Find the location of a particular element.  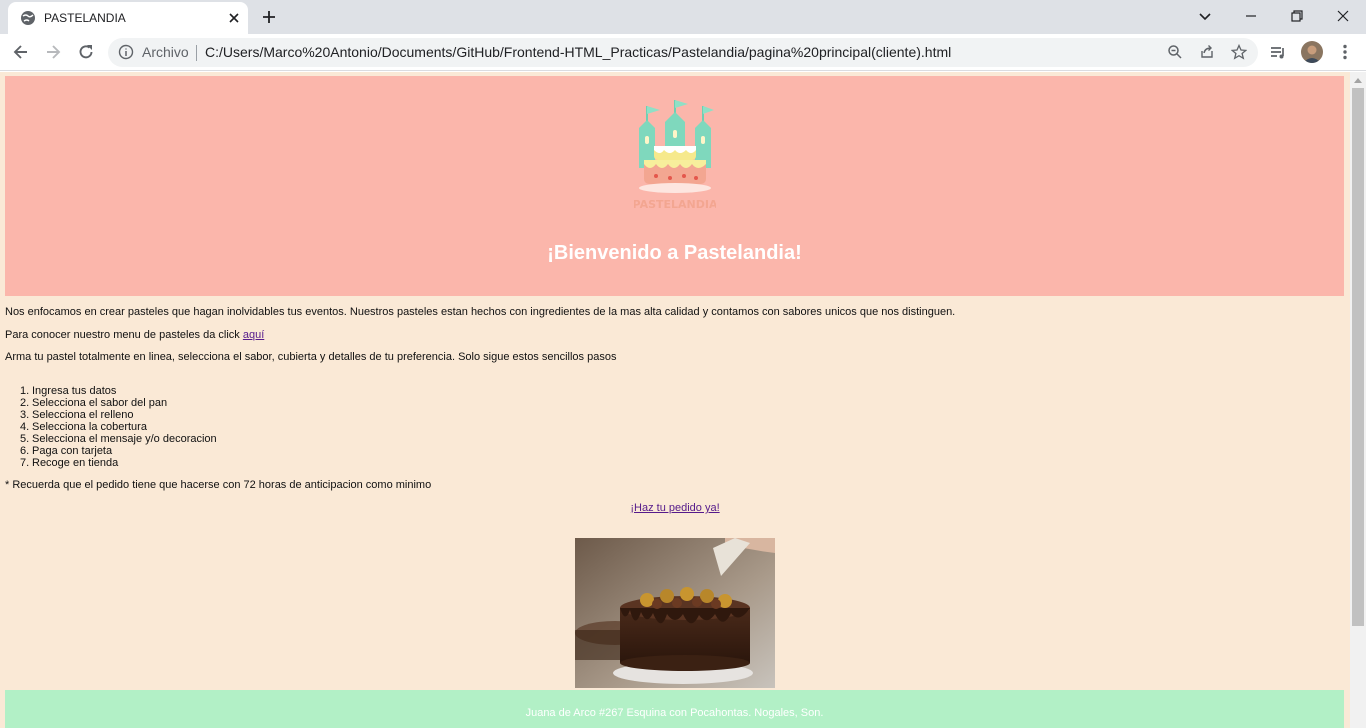

order-link: ¡Haz tu pedido ya! is located at coordinates (674, 508).